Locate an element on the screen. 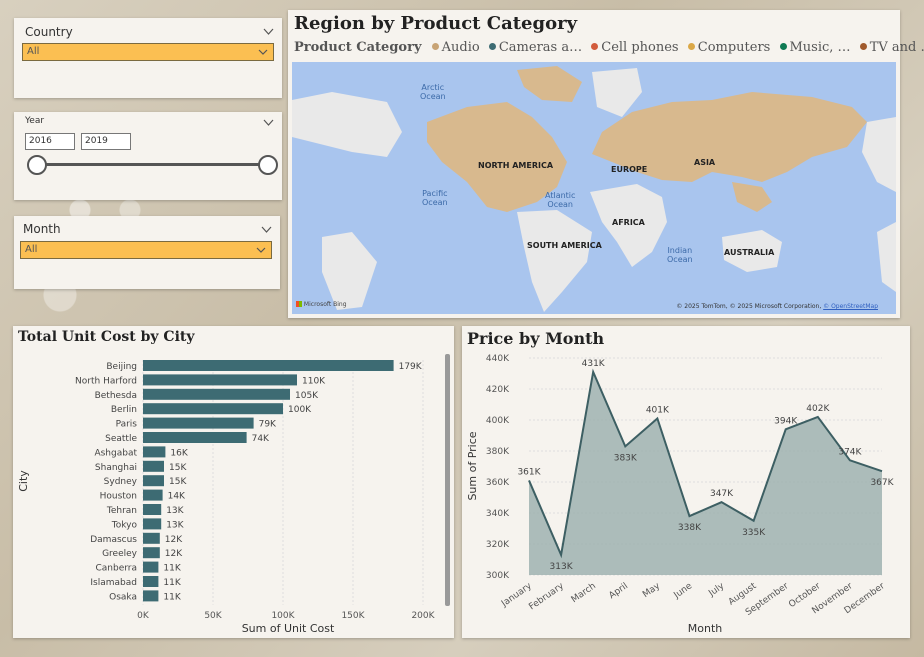  legend-item-cell-phones: Cell phones is located at coordinates (635, 47).